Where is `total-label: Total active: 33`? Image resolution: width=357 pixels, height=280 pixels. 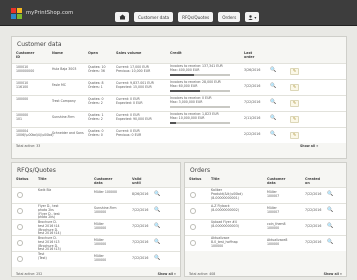
total-label: Total active: 33 is located at coordinates (28, 146).